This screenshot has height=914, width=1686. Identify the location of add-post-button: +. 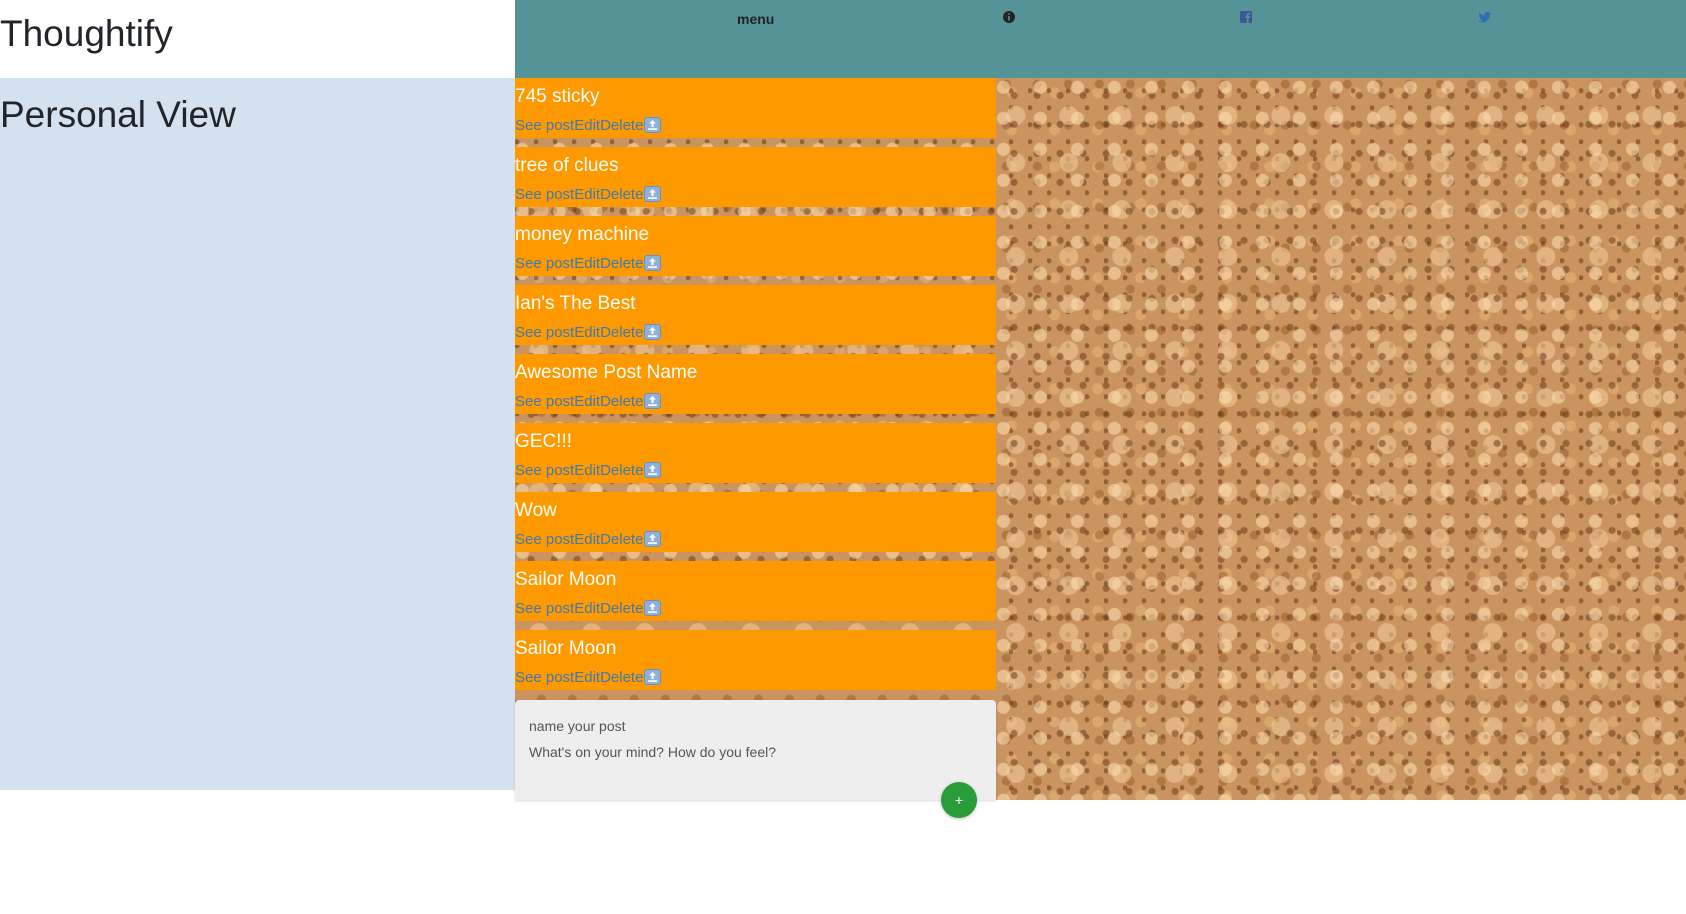
(959, 800).